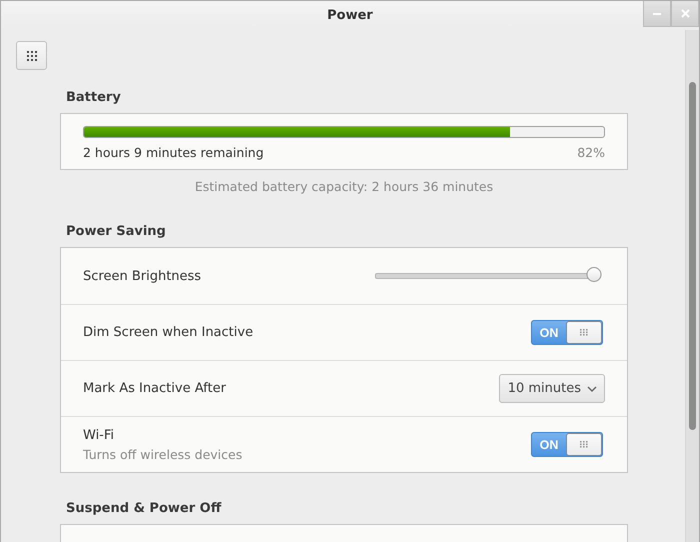  I want to click on section-heading: Suspend & Power Off, so click(144, 508).